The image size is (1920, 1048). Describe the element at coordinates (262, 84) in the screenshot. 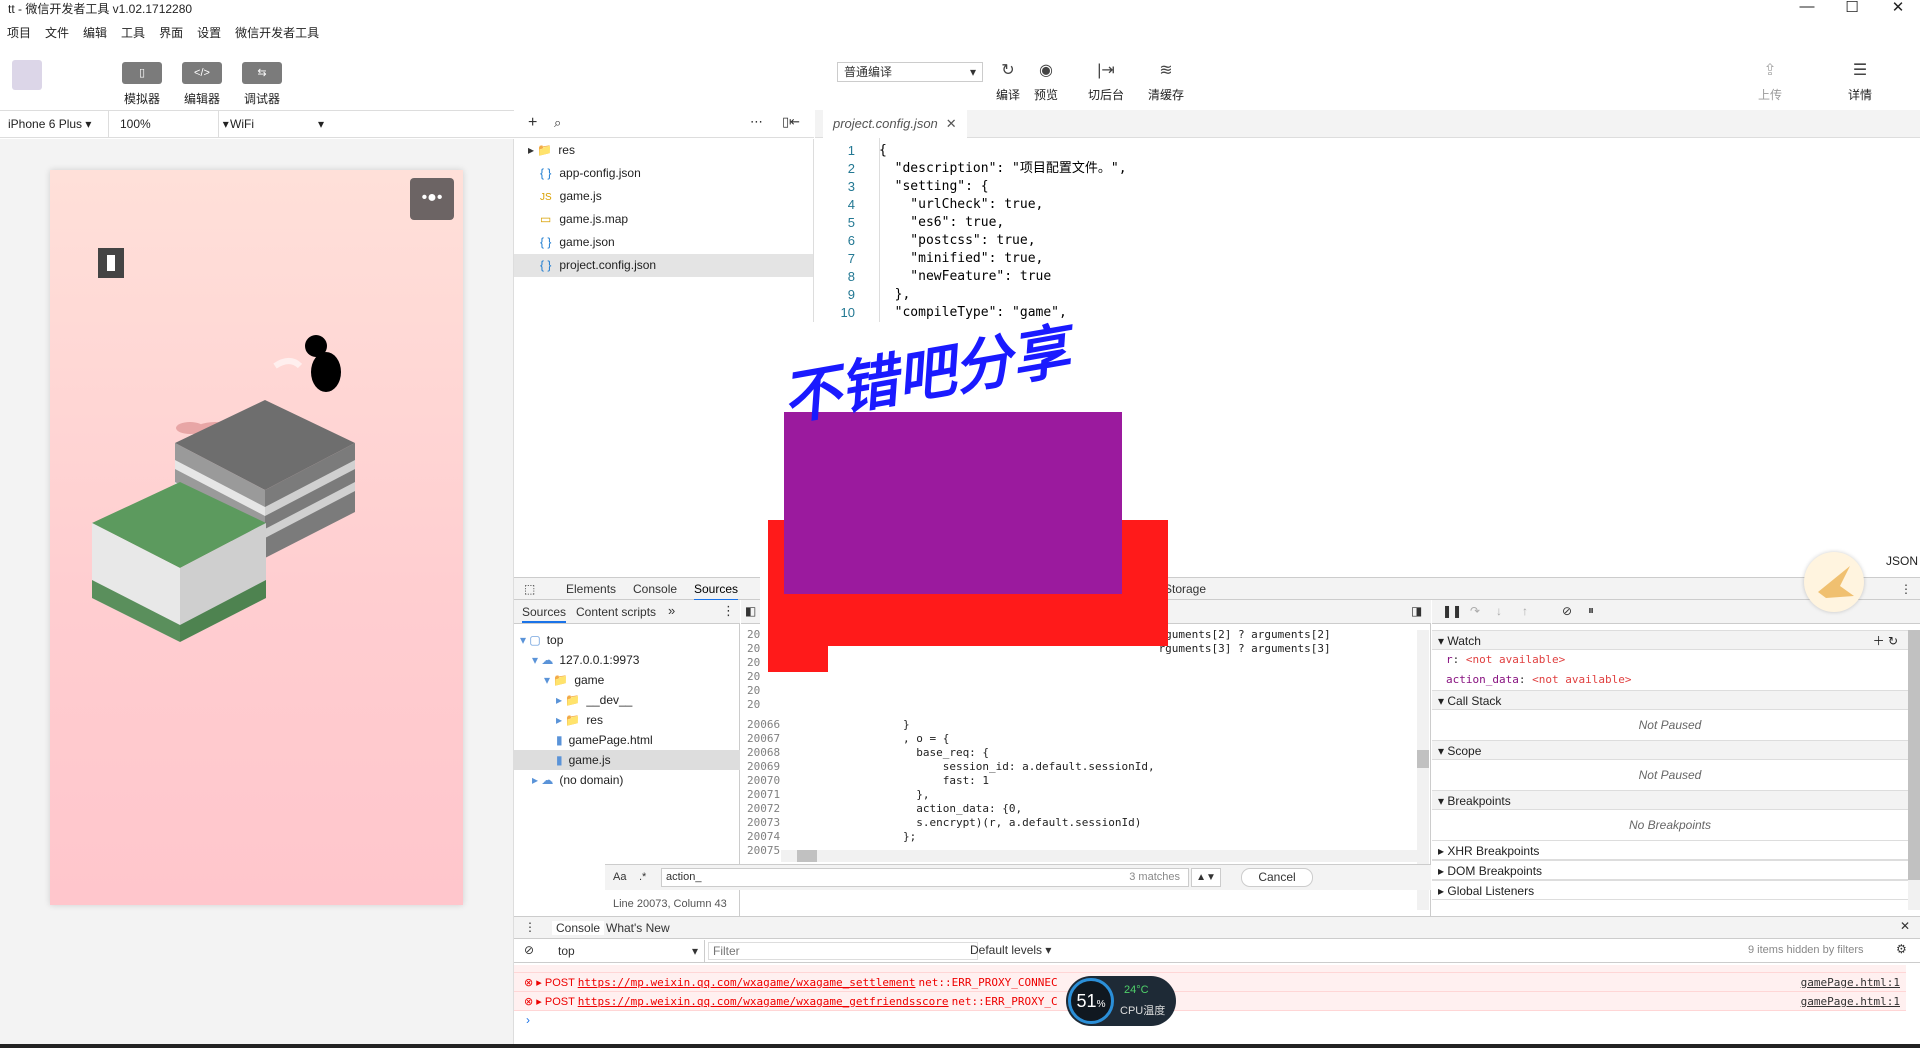

I see `debugger-button: ⇆ 调试器` at that location.